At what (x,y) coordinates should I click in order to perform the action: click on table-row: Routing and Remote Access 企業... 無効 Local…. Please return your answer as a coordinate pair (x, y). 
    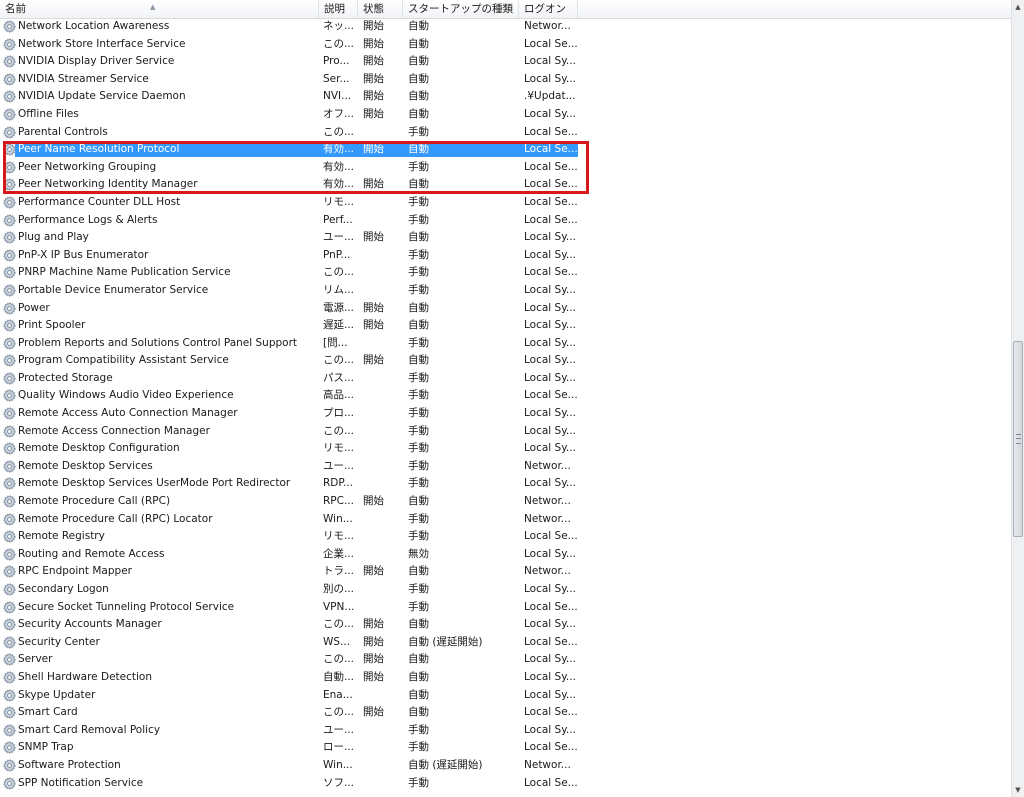
    Looking at the image, I should click on (505, 555).